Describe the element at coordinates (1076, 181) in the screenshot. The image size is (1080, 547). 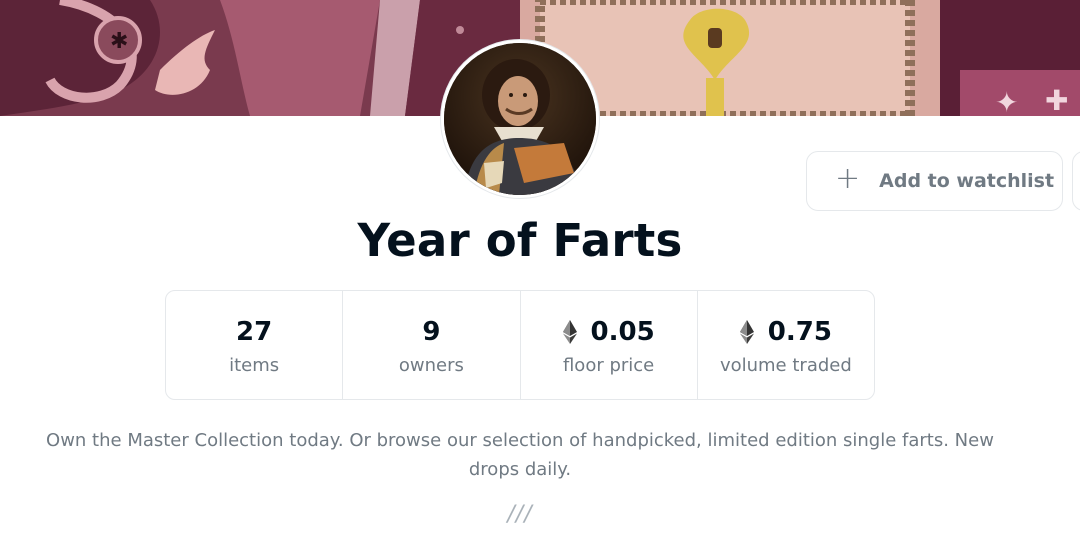
I see `more-options-button` at that location.